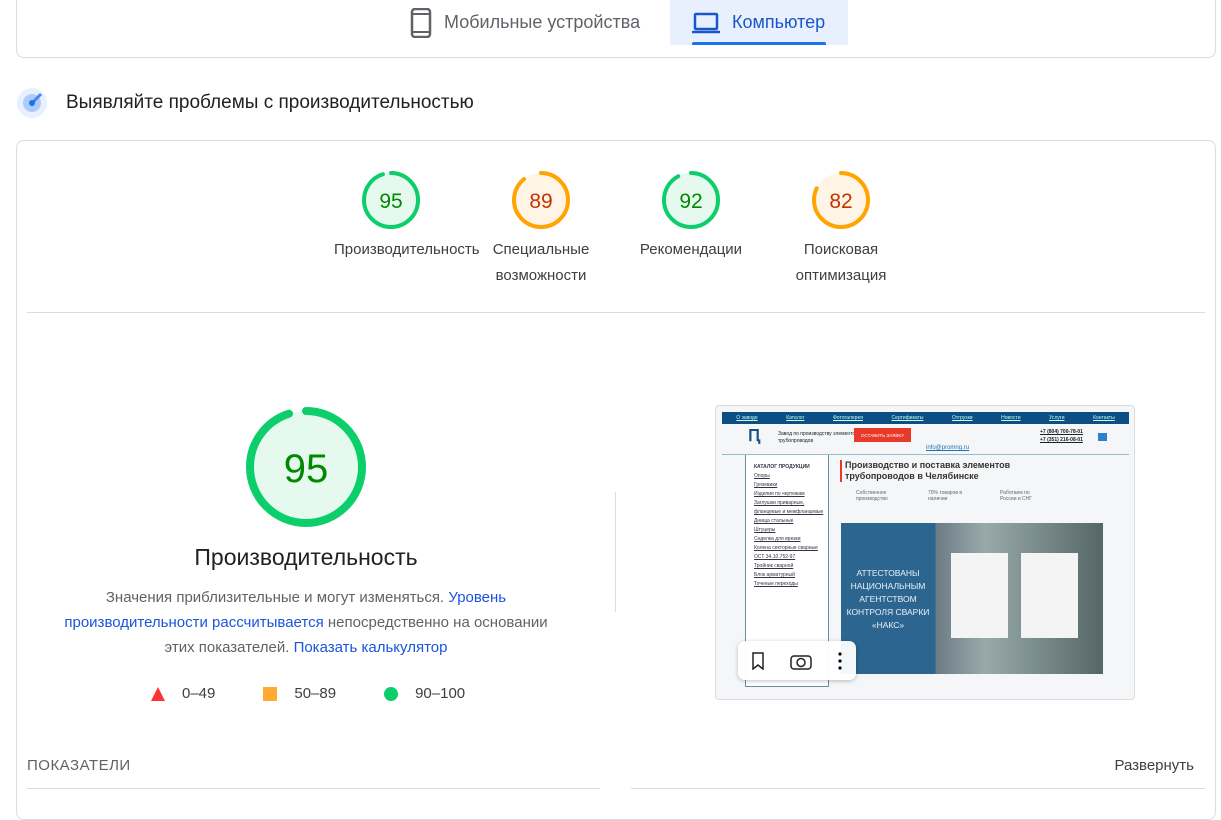 This screenshot has width=1221, height=820. I want to click on score-value: 95, so click(390, 201).